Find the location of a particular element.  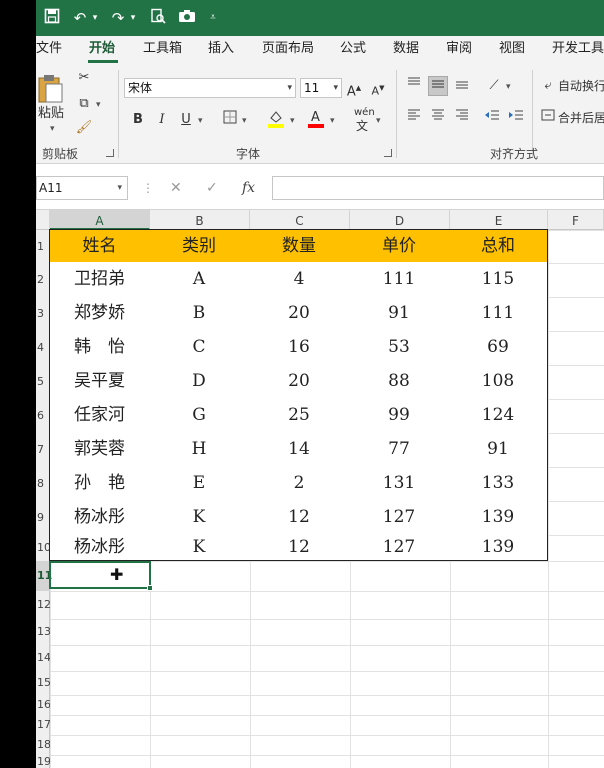

font-color-dropdown-icon: ▾ is located at coordinates (332, 121).